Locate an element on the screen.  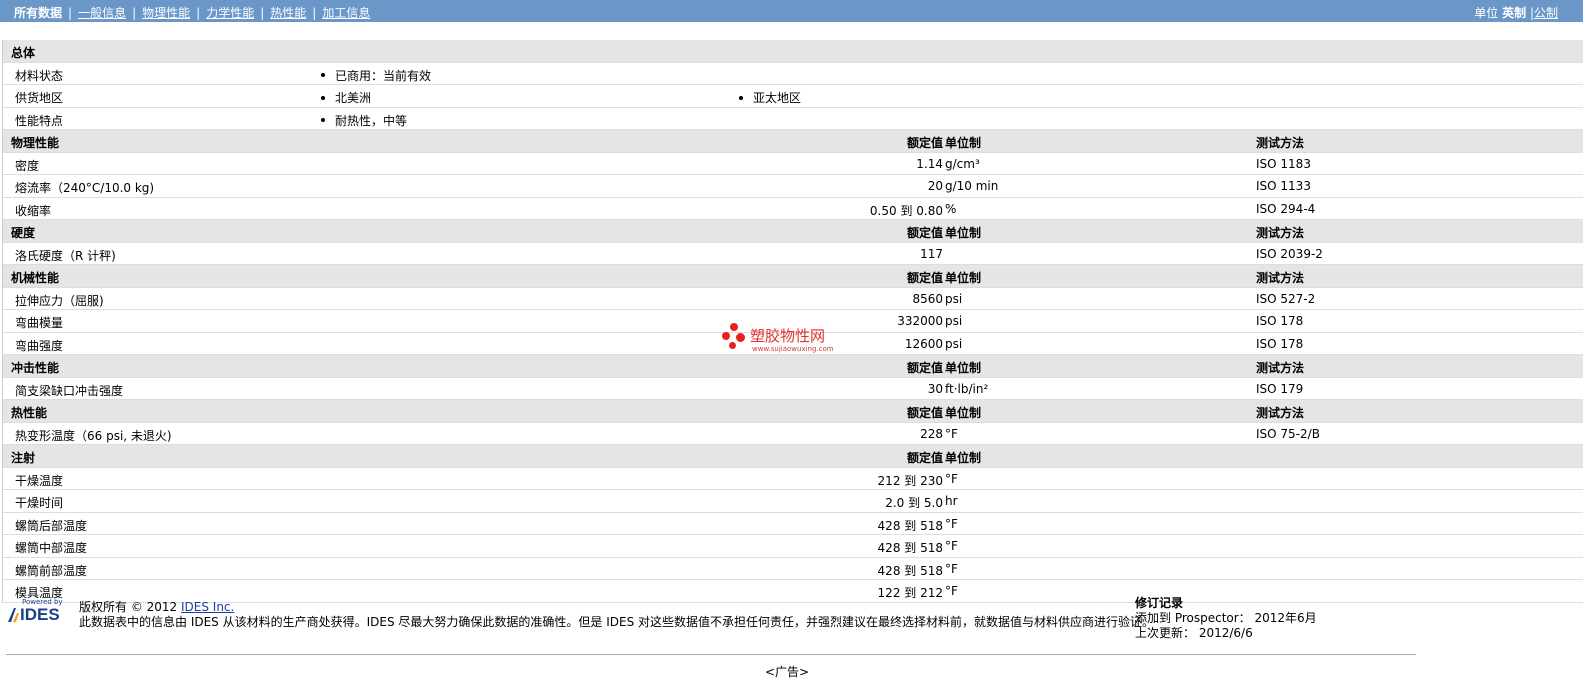
row-test: ISO 294-4 is located at coordinates (1286, 208).